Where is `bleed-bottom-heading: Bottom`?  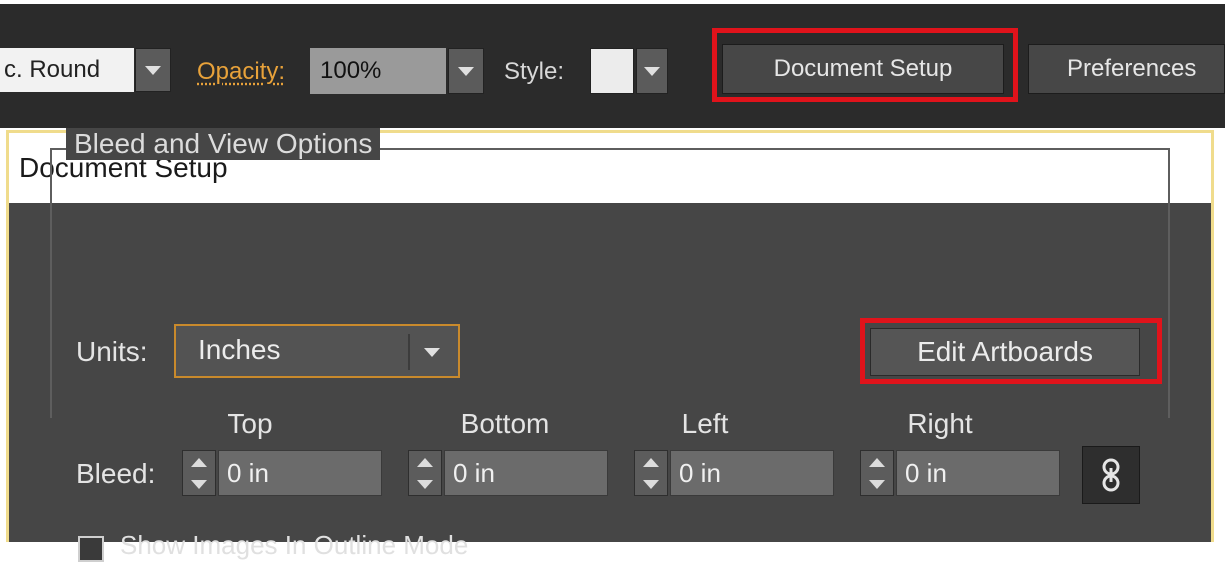 bleed-bottom-heading: Bottom is located at coordinates (505, 423).